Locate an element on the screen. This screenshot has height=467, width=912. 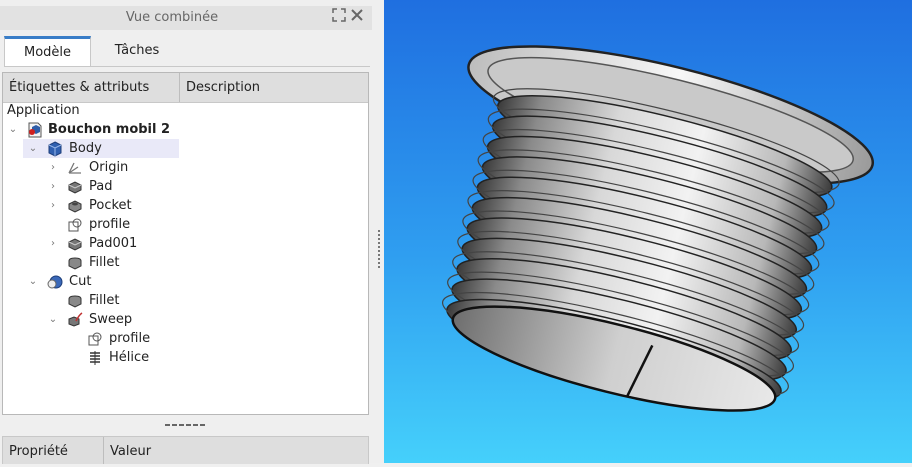
panel-splitter is located at coordinates (379, 231).